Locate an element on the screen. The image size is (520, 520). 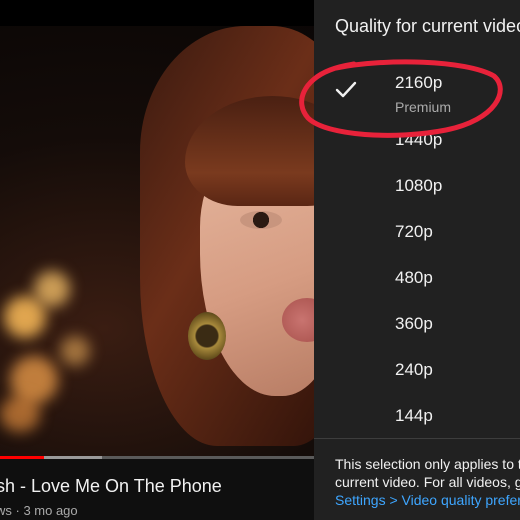
quality-option-2160p: 2160p Premium is located at coordinates (417, 88).